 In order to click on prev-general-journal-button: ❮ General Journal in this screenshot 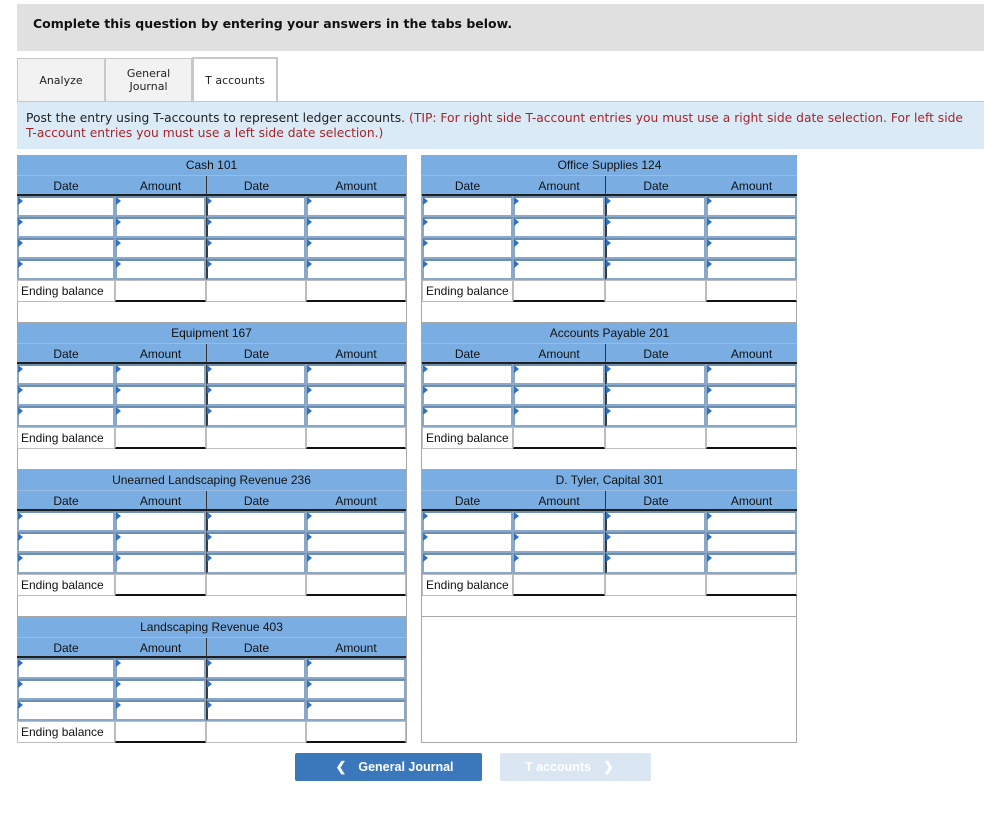, I will do `click(388, 767)`.